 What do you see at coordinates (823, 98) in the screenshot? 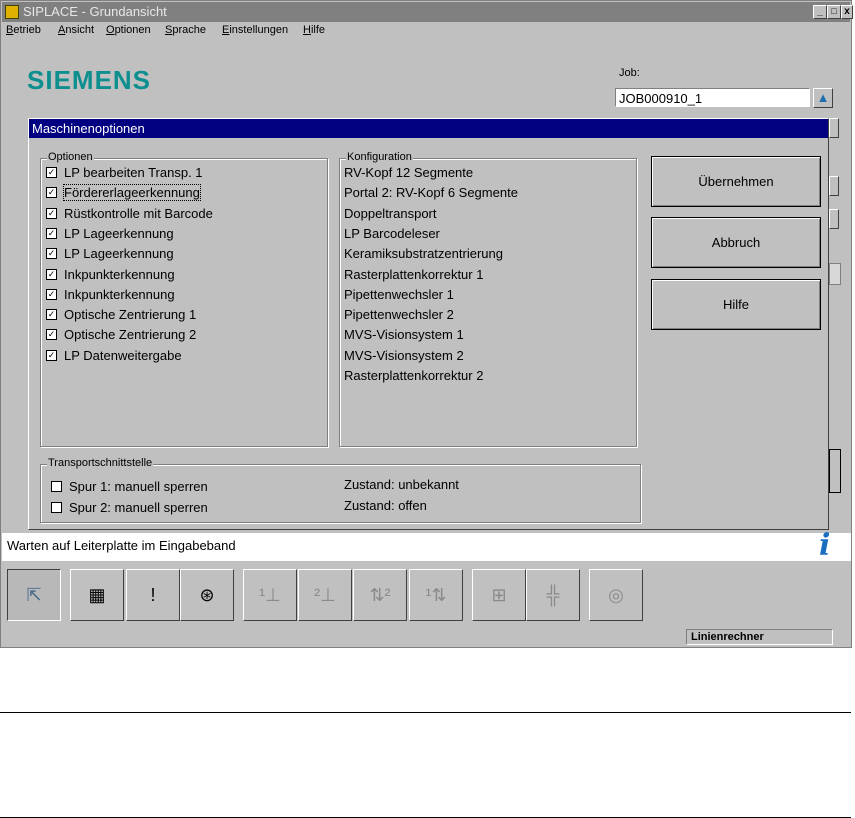
I see `job-select-icon: ▲` at bounding box center [823, 98].